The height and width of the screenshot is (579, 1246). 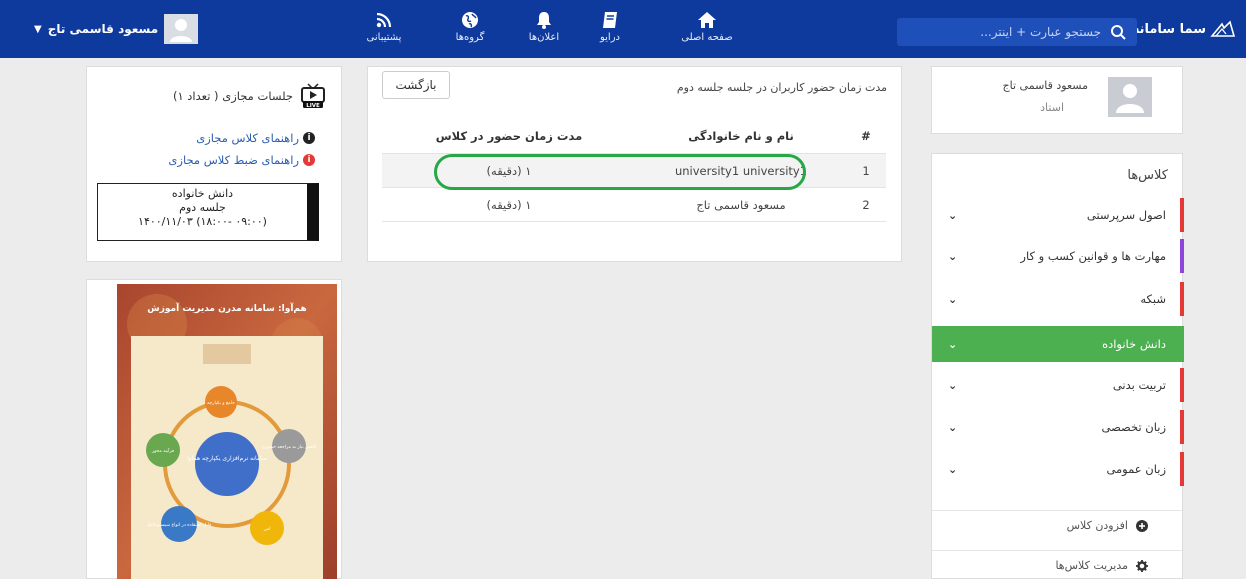 What do you see at coordinates (741, 170) in the screenshot?
I see `row-name: university1 university1` at bounding box center [741, 170].